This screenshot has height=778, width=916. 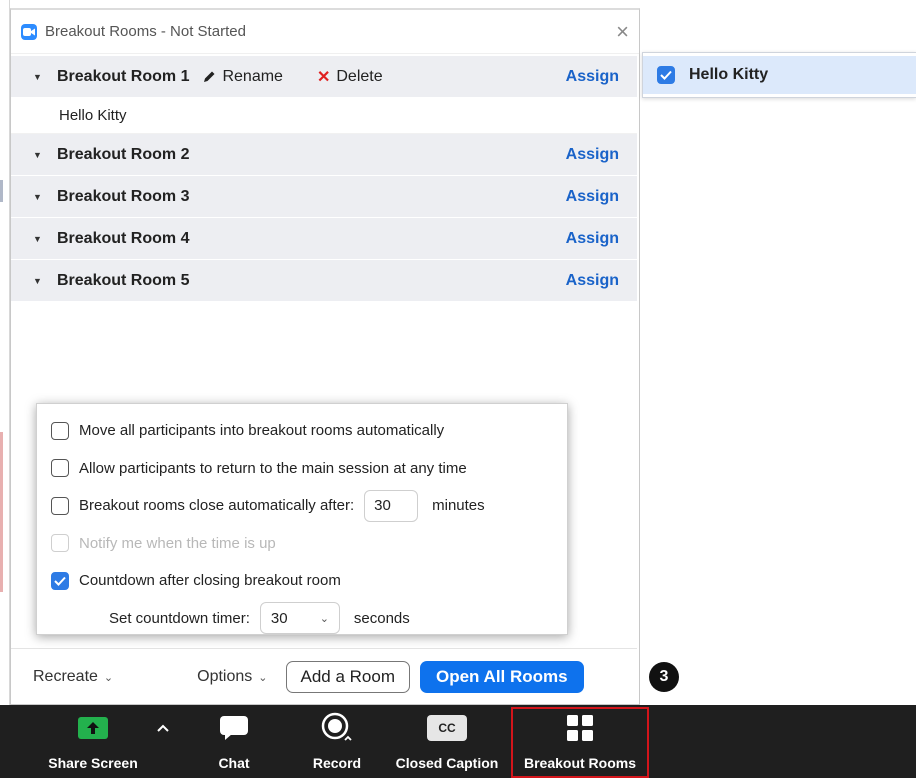 What do you see at coordinates (324, 155) in the screenshot?
I see `room-row-2: ▼ Breakout Room 2 Assign` at bounding box center [324, 155].